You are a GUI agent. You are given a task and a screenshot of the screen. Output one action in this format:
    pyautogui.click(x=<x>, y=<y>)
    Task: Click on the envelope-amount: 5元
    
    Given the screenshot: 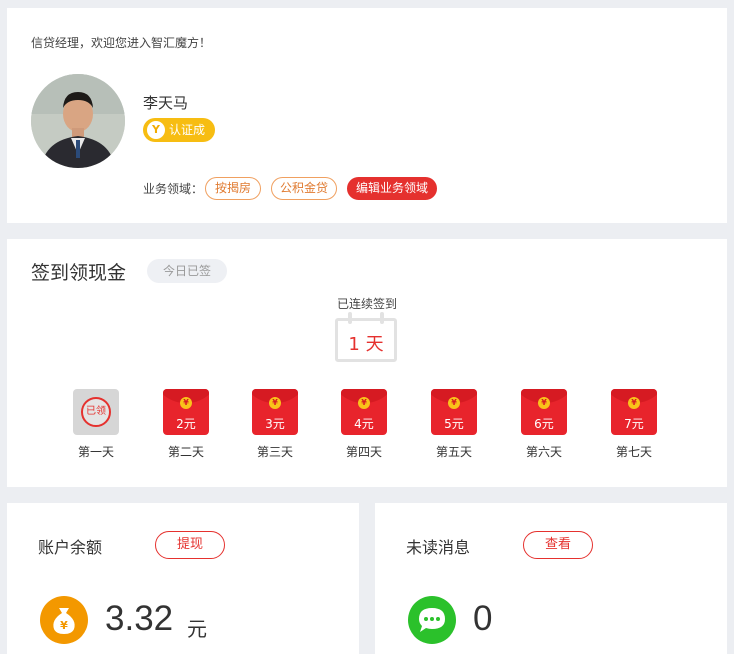 What is the action you would take?
    pyautogui.click(x=454, y=424)
    